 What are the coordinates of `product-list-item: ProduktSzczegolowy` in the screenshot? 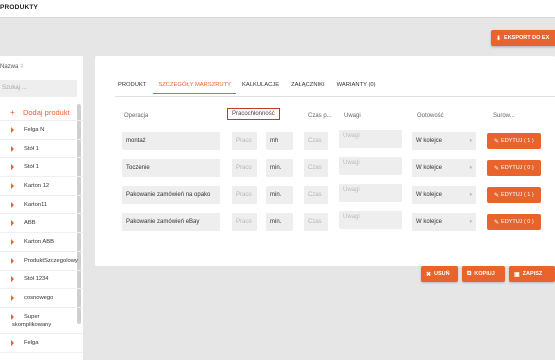 It's located at (41, 261).